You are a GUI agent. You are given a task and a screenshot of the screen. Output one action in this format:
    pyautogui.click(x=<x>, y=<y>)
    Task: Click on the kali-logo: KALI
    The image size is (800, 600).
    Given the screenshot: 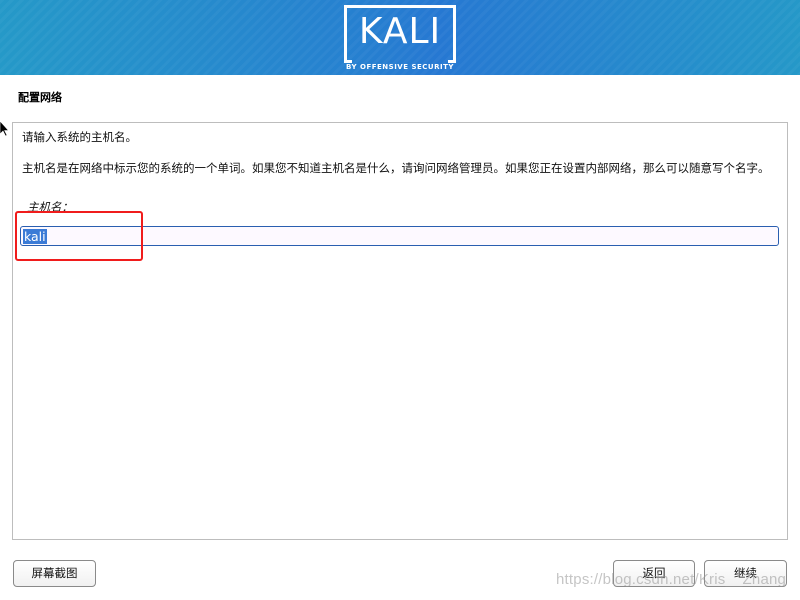 What is the action you would take?
    pyautogui.click(x=400, y=31)
    